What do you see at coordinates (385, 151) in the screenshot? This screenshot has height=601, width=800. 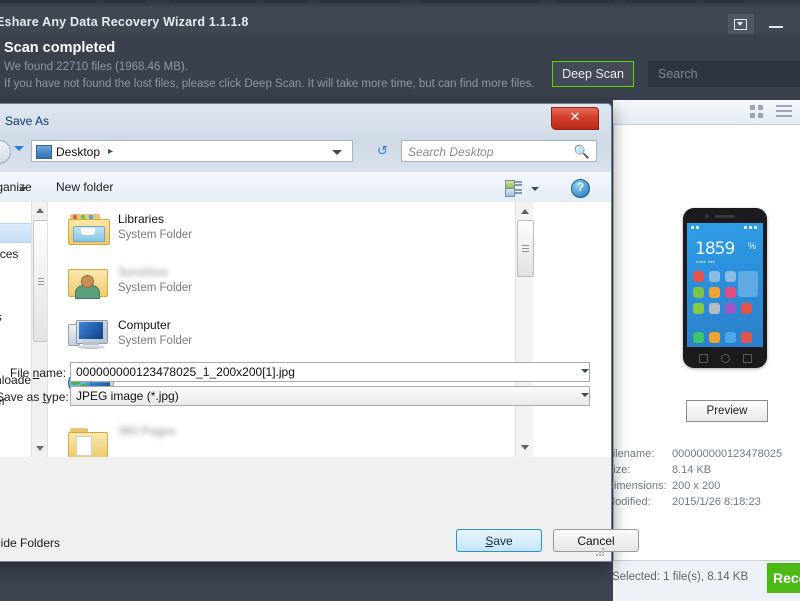 I see `refresh-icon: ↺` at bounding box center [385, 151].